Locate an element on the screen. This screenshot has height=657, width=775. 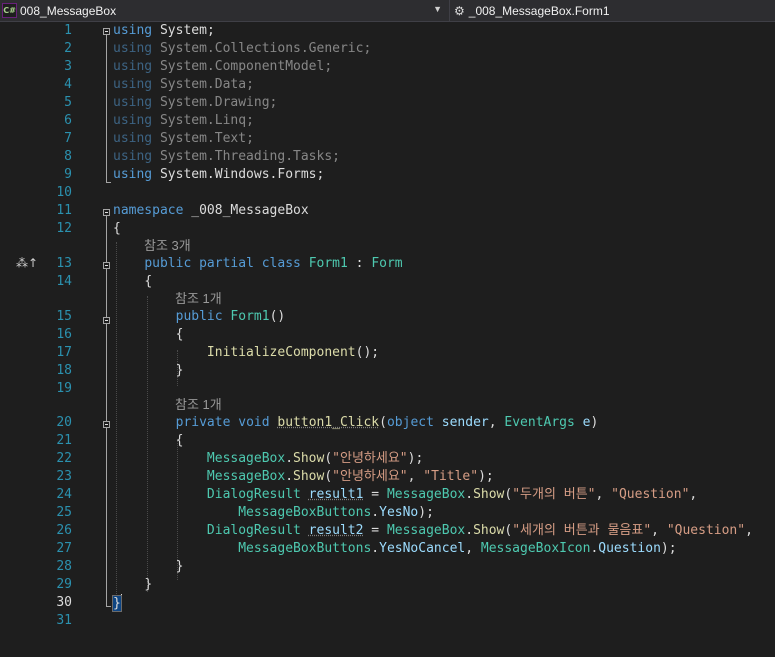
code-text: using System.Data; is located at coordinates (183, 84).